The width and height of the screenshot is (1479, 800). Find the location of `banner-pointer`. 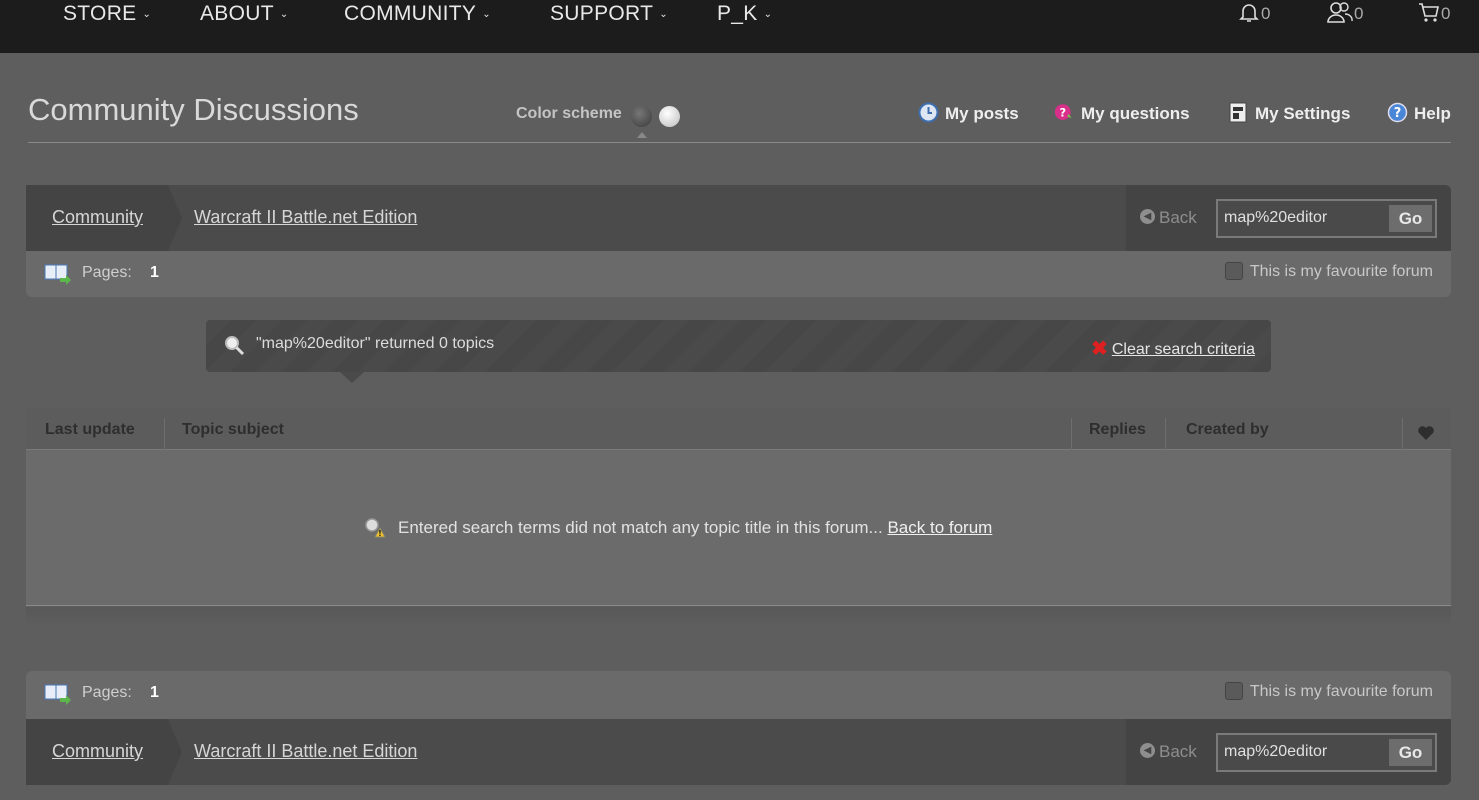

banner-pointer is located at coordinates (352, 377).